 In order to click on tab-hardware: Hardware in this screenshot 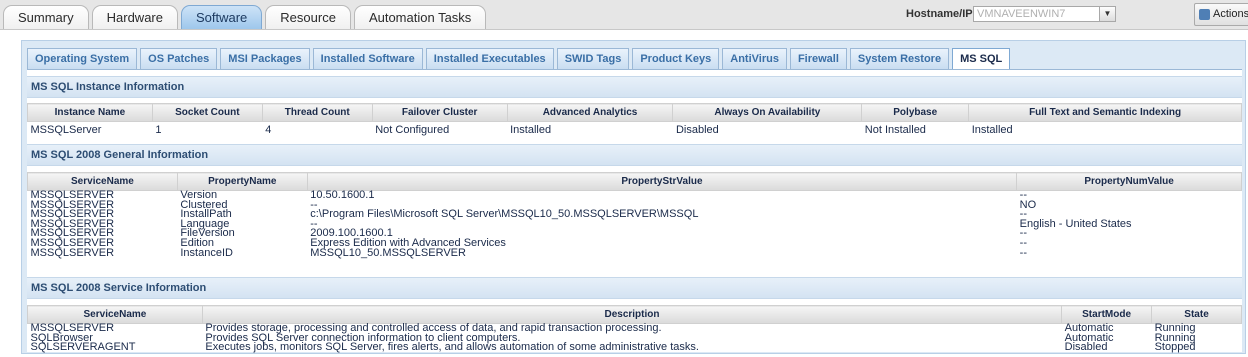, I will do `click(134, 17)`.